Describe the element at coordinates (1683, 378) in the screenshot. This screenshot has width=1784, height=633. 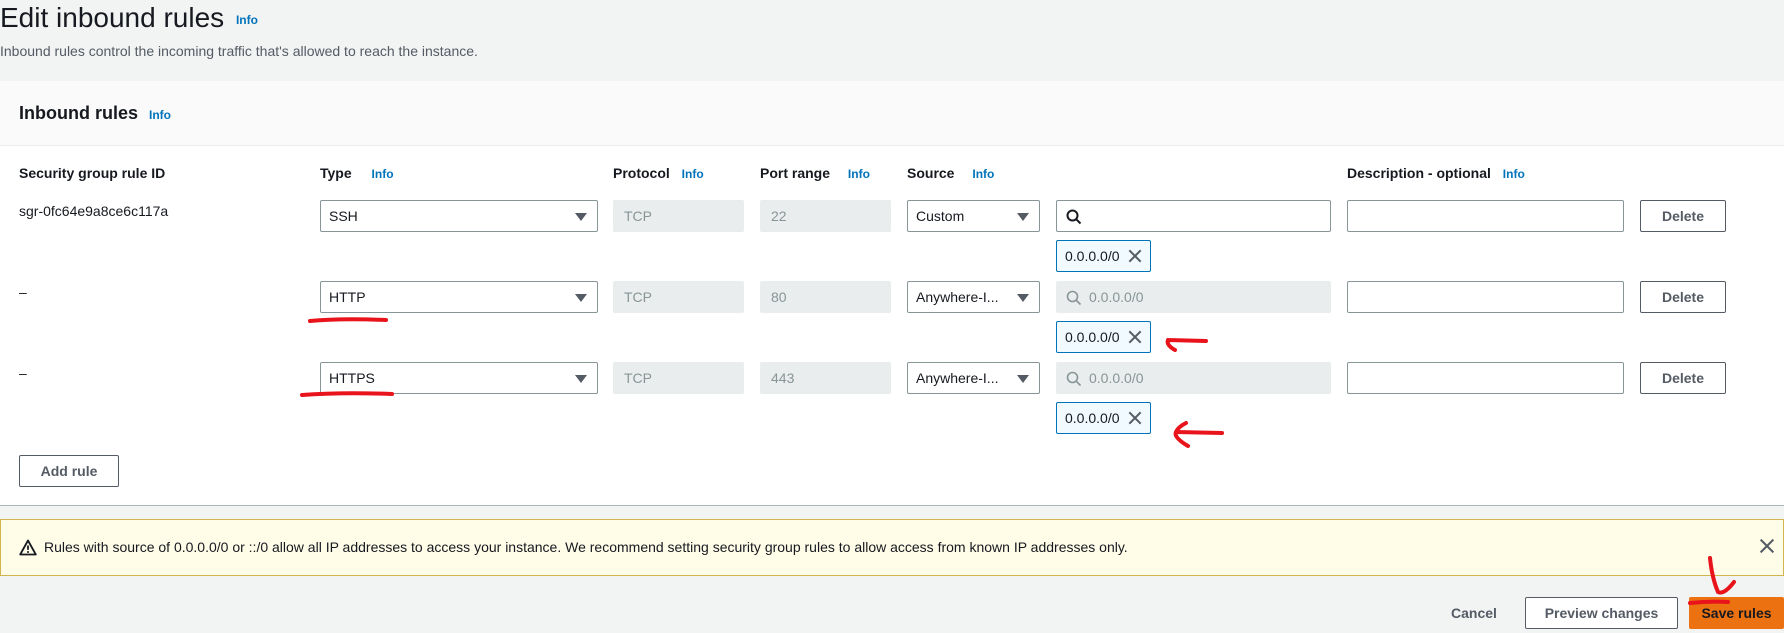
I see `delete-button-3: Delete` at that location.